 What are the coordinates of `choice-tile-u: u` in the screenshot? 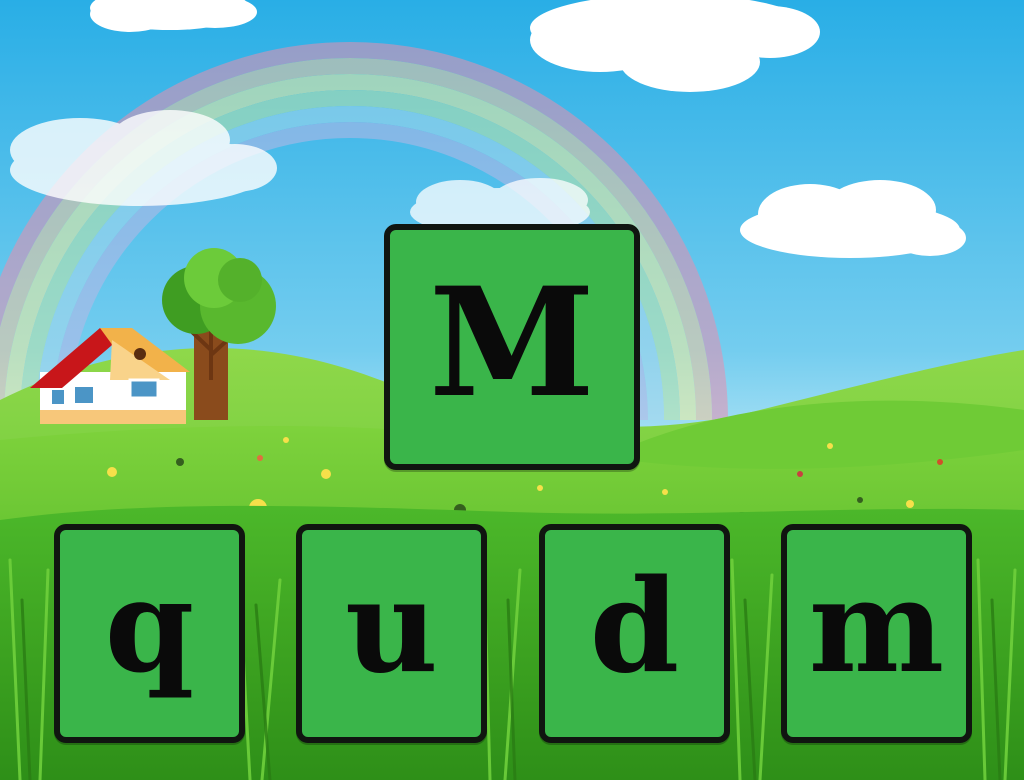 It's located at (391, 633).